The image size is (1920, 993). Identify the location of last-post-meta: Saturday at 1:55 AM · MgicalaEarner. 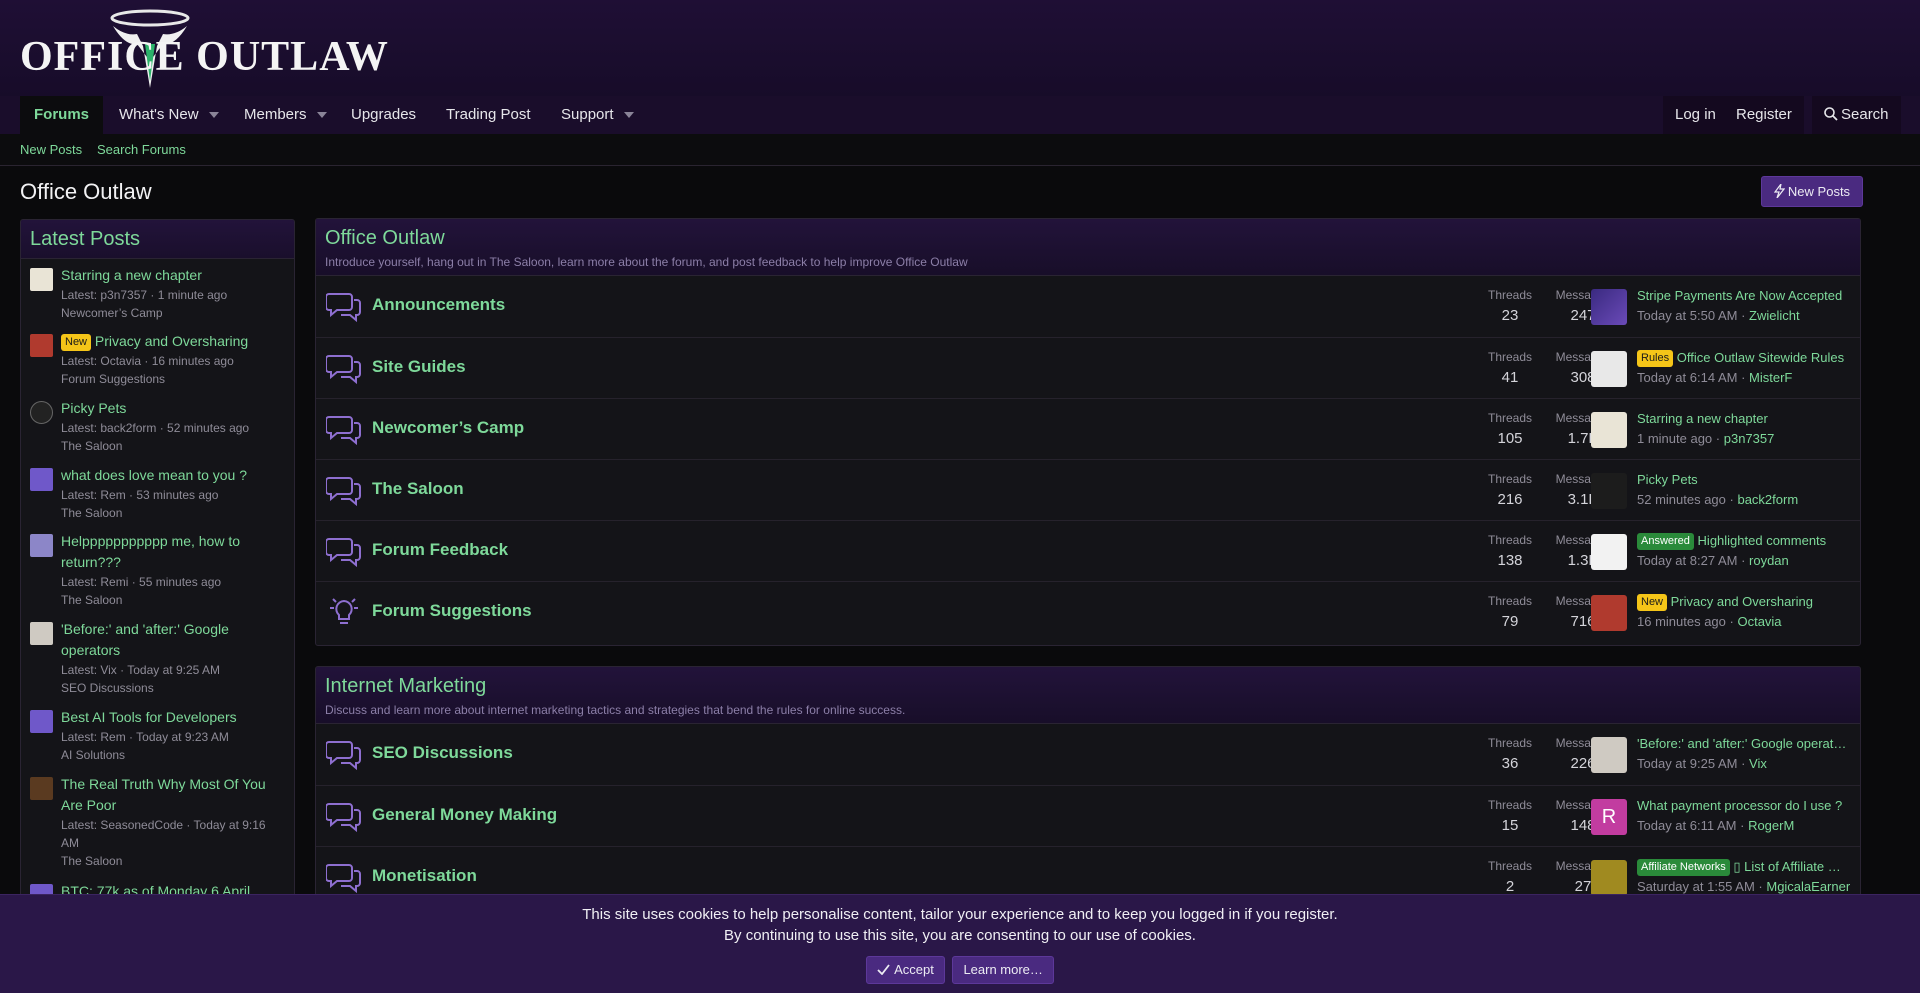
(1744, 886).